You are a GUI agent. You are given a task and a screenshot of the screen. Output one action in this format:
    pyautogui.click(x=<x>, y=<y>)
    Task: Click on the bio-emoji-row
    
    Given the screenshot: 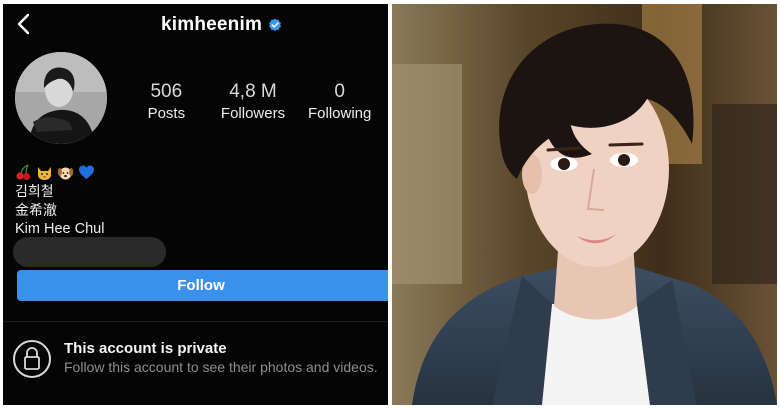 What is the action you would take?
    pyautogui.click(x=59, y=172)
    